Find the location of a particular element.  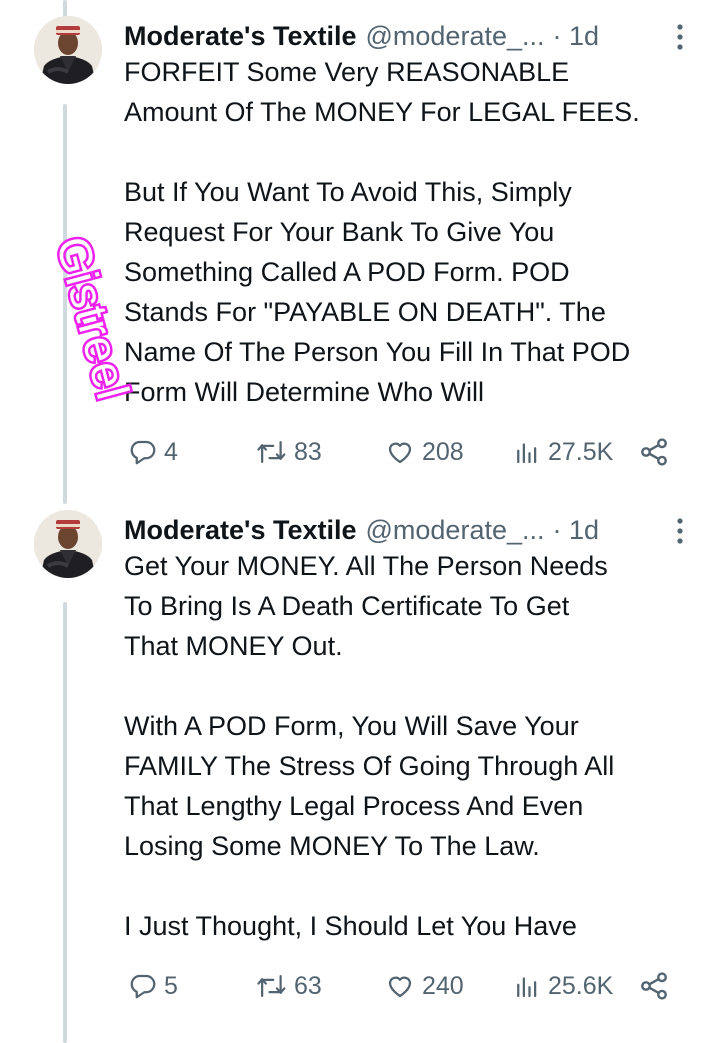

tweet-actions: 4 83 208 27.5K is located at coordinates (404, 452).